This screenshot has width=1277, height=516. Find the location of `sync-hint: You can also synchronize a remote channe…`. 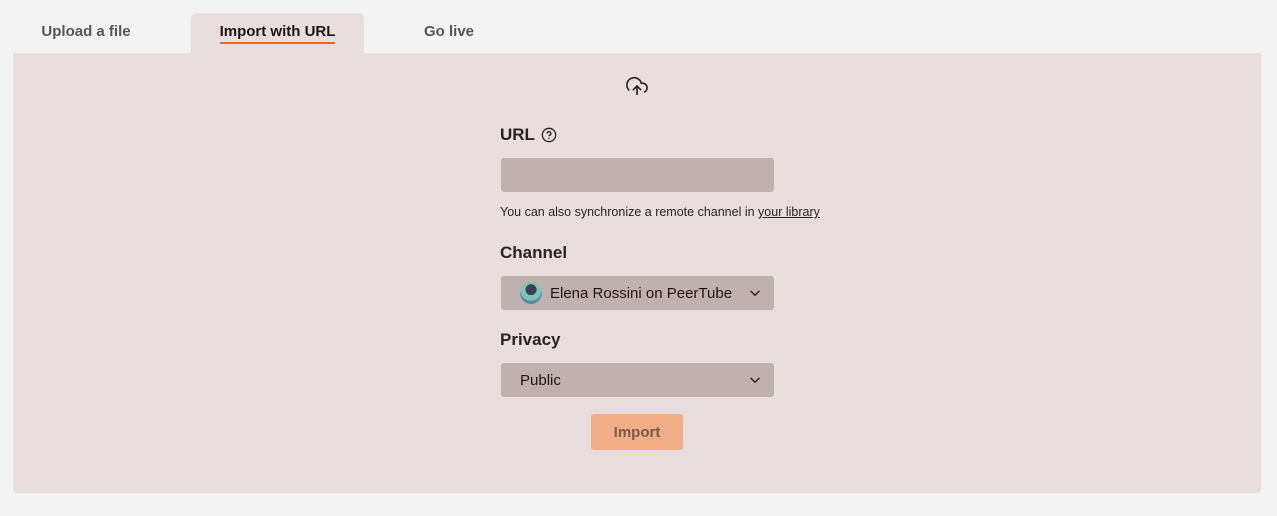

sync-hint: You can also synchronize a remote channe… is located at coordinates (660, 212).